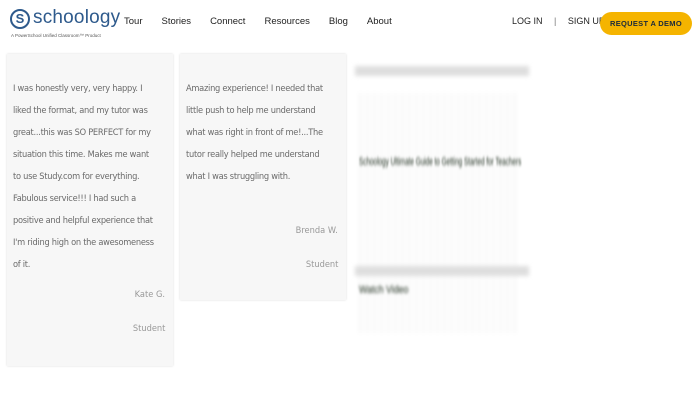 The image size is (700, 400). What do you see at coordinates (176, 21) in the screenshot?
I see `nav-link-stories: Stories` at bounding box center [176, 21].